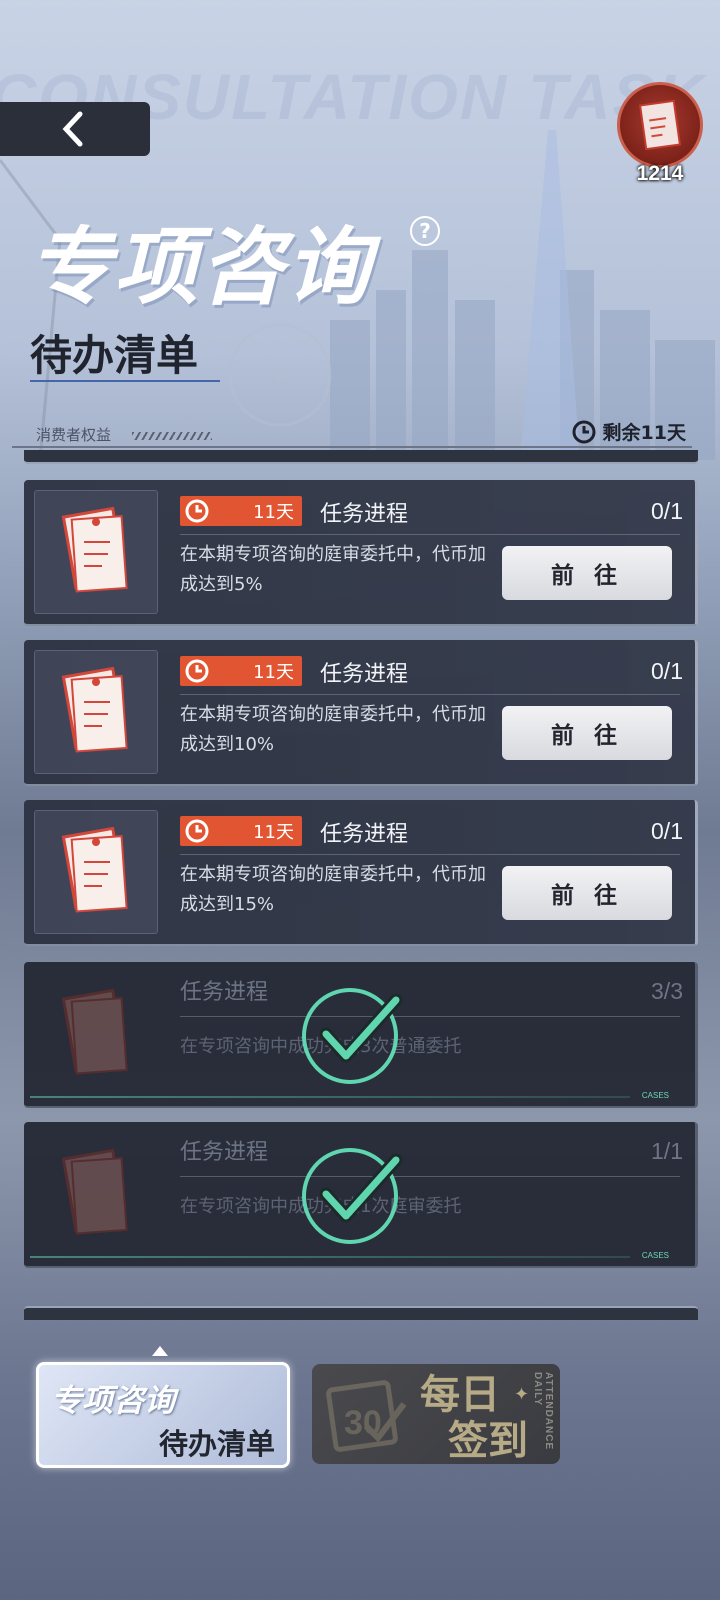 The width and height of the screenshot is (720, 1600). I want to click on back-button, so click(75, 129).